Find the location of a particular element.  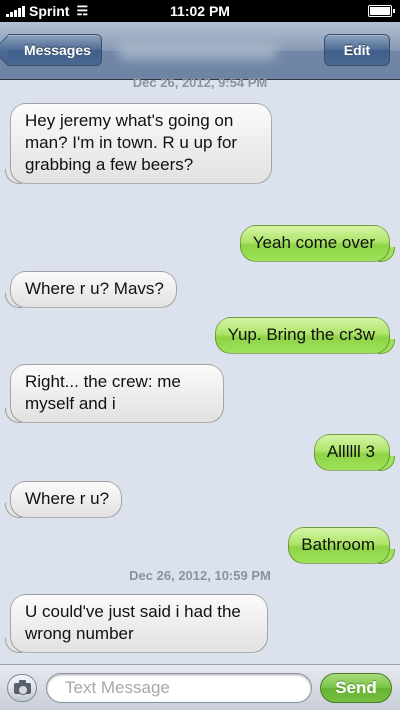

message-text: Right... the crew: me myself and i is located at coordinates (103, 392).